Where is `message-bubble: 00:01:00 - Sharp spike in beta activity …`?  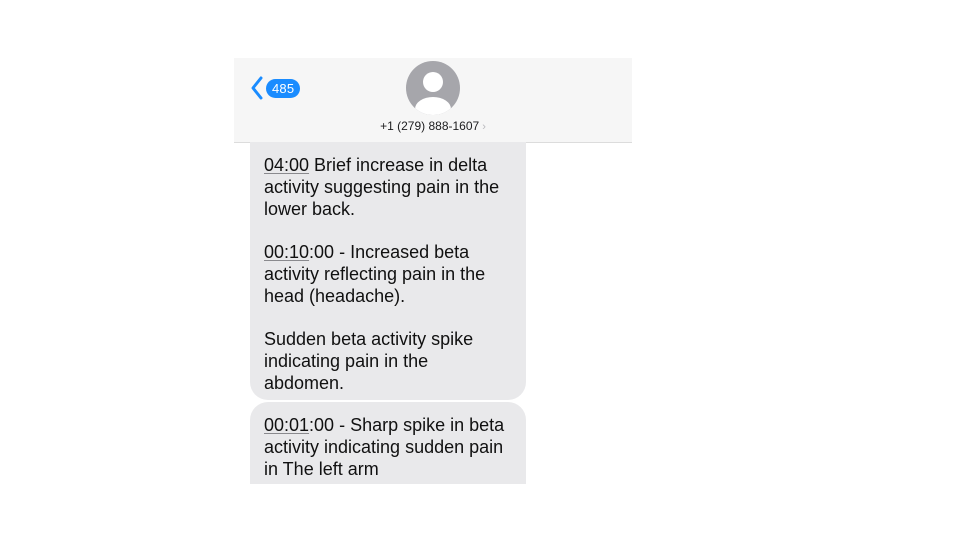 message-bubble: 00:01:00 - Sharp spike in beta activity … is located at coordinates (388, 443).